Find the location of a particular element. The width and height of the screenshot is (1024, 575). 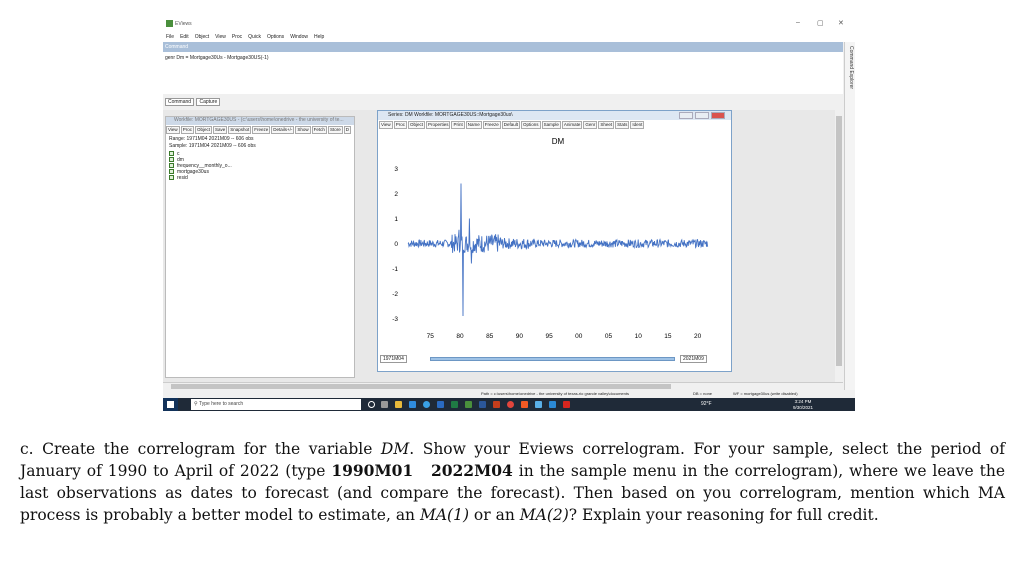

series-minimize-icon is located at coordinates (686, 115).